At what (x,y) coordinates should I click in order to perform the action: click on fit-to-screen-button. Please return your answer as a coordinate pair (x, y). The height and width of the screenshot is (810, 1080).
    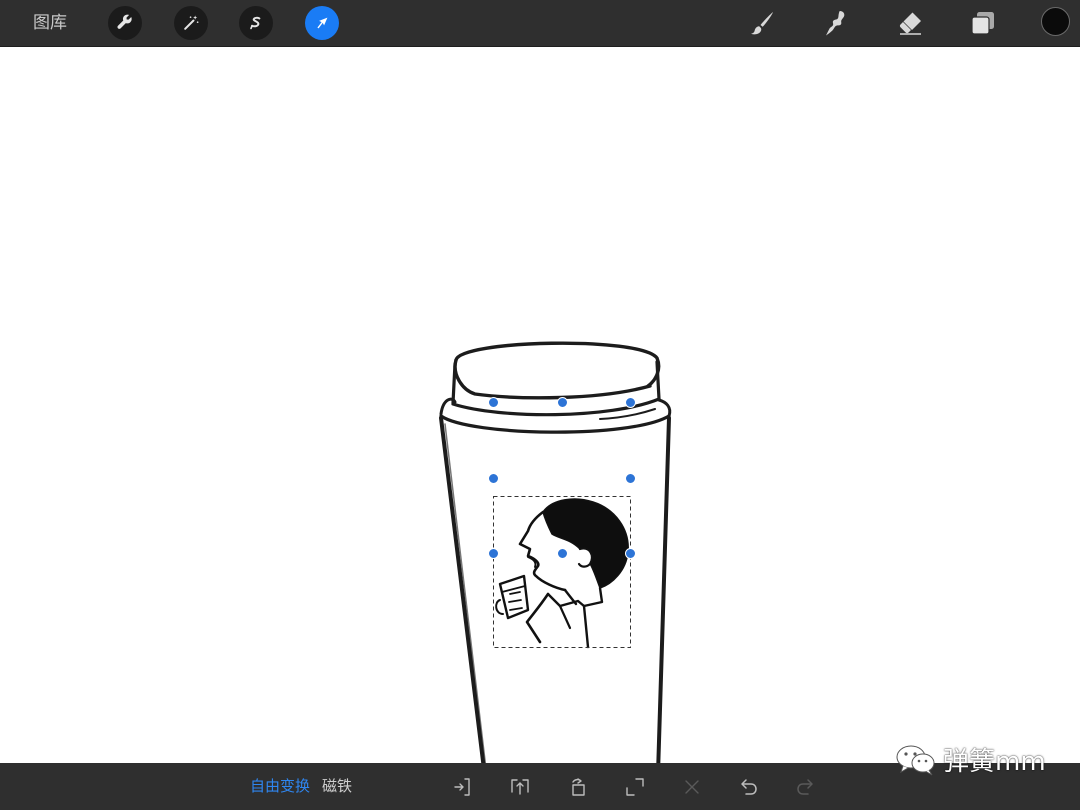
    Looking at the image, I should click on (635, 787).